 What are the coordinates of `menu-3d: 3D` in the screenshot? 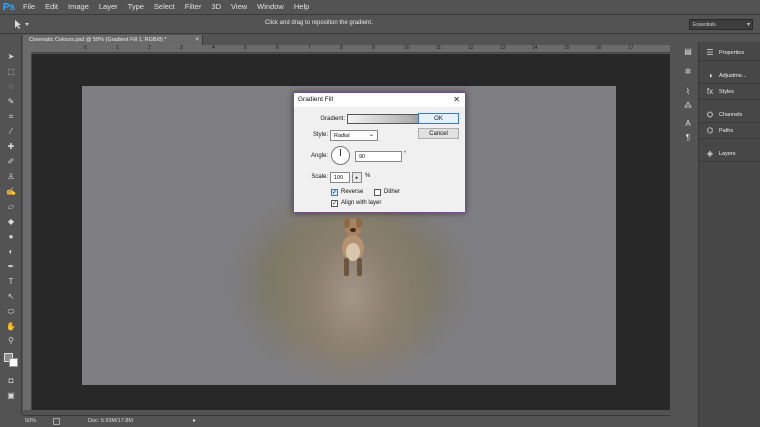 It's located at (216, 7).